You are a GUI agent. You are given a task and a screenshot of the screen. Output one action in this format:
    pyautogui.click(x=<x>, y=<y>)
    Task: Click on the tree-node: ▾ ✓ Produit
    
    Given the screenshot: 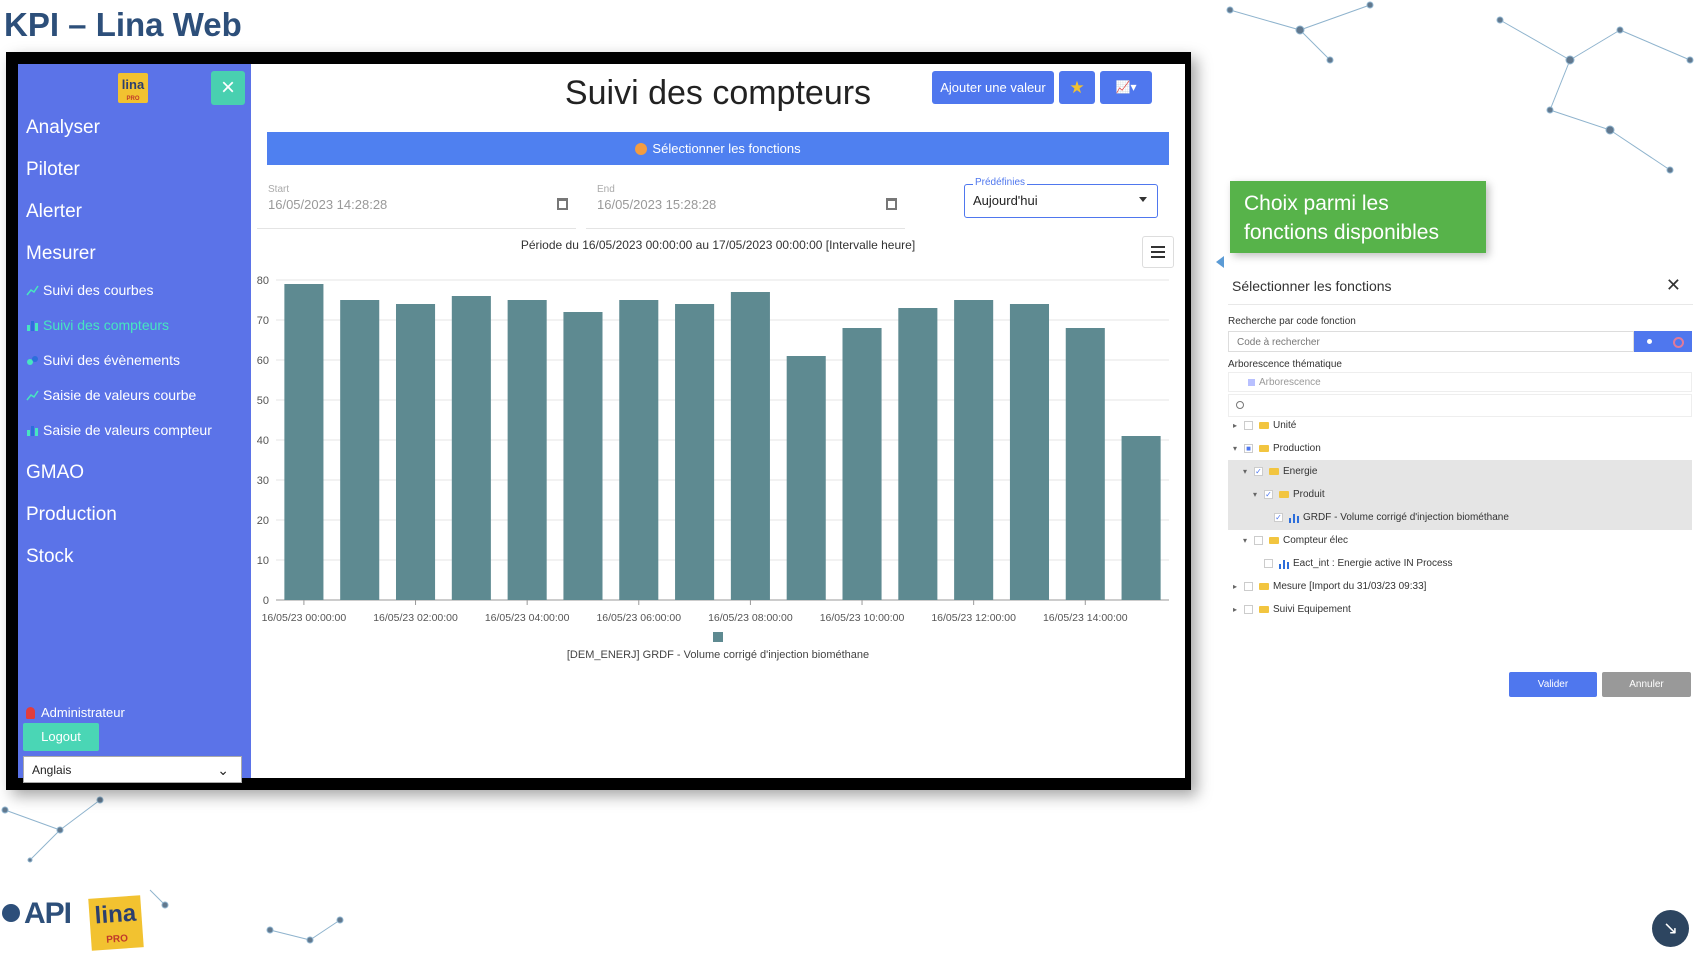 What is the action you would take?
    pyautogui.click(x=1460, y=495)
    